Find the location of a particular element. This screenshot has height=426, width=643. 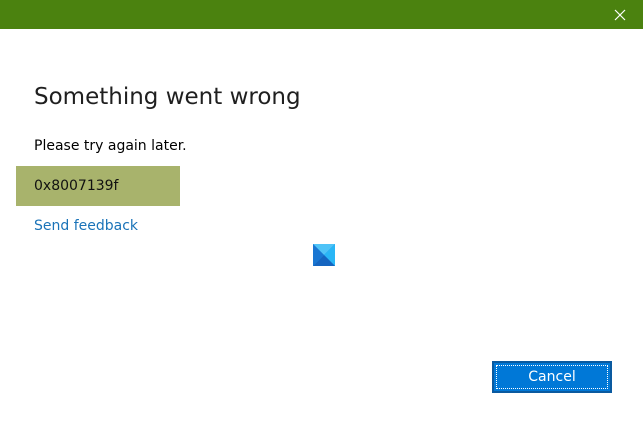

windows-logo-icon is located at coordinates (324, 255).